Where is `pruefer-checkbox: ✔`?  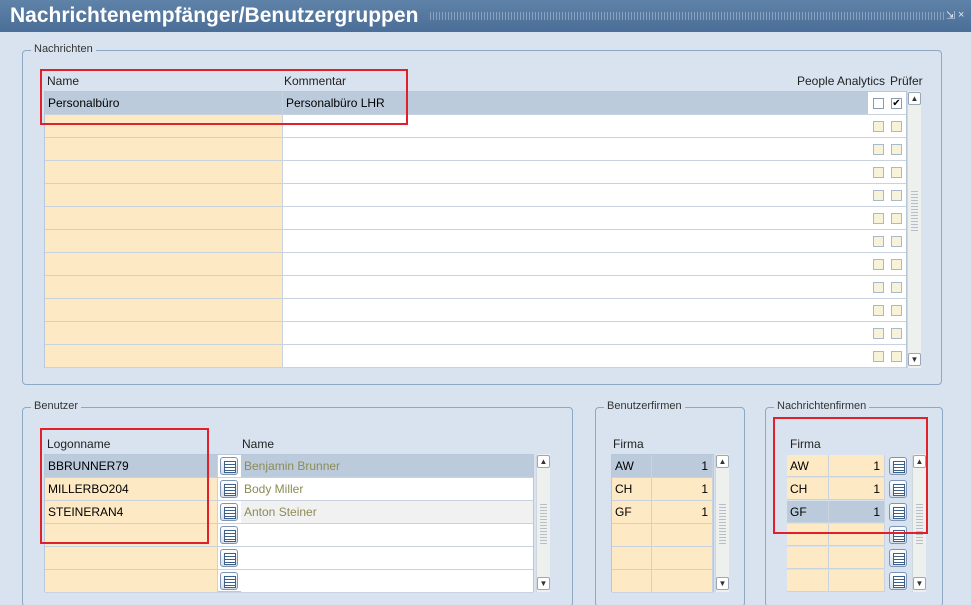
pruefer-checkbox: ✔ is located at coordinates (896, 103).